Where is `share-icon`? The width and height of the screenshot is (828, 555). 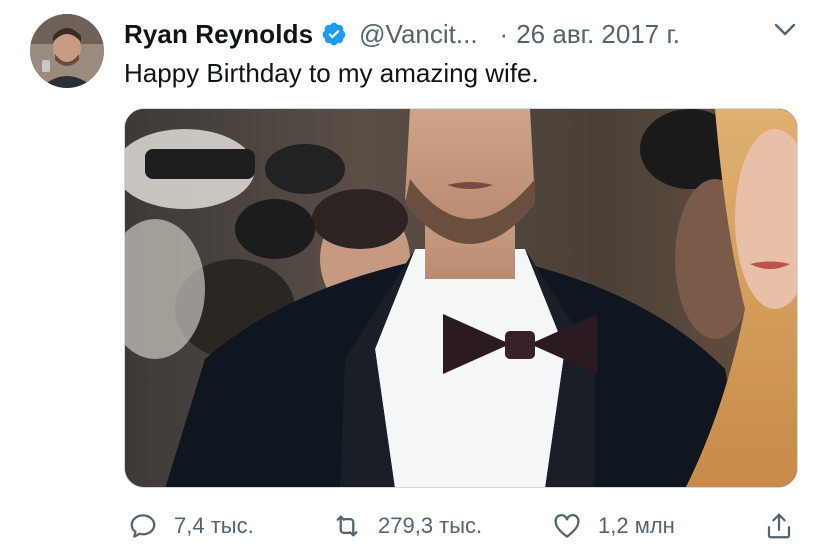 share-icon is located at coordinates (779, 526).